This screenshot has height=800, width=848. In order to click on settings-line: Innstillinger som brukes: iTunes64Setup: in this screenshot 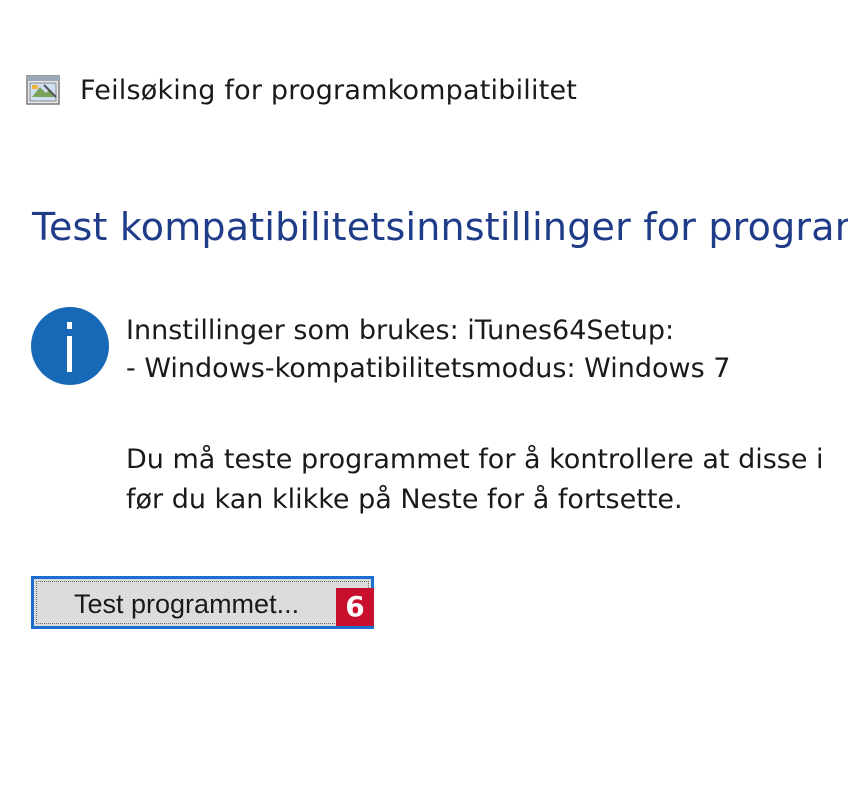, I will do `click(400, 330)`.